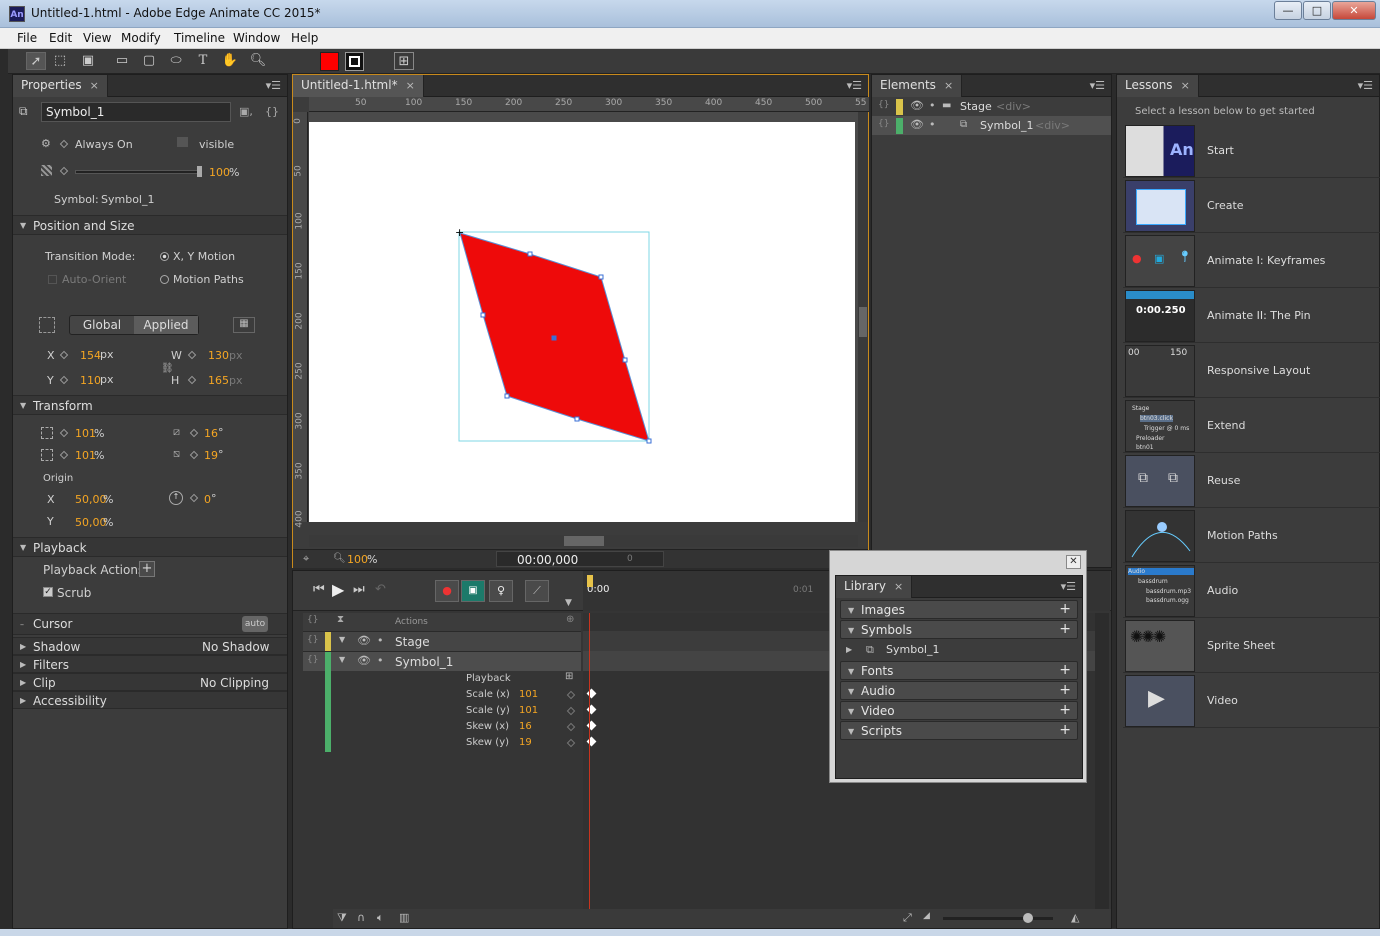 The width and height of the screenshot is (1380, 936). What do you see at coordinates (907, 918) in the screenshot?
I see `expand-timeline-icon: ⤢` at bounding box center [907, 918].